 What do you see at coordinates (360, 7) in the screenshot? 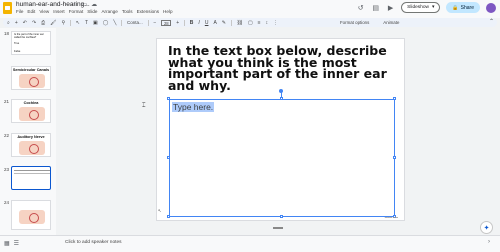
I see `history-icon: ↺` at bounding box center [360, 7].